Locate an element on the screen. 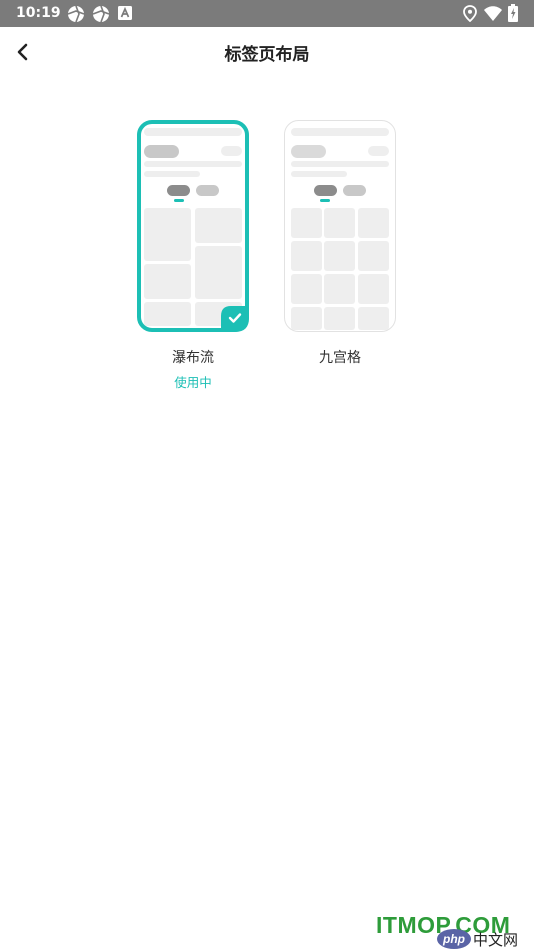 The width and height of the screenshot is (534, 950). php-logo-text: php is located at coordinates (453, 939).